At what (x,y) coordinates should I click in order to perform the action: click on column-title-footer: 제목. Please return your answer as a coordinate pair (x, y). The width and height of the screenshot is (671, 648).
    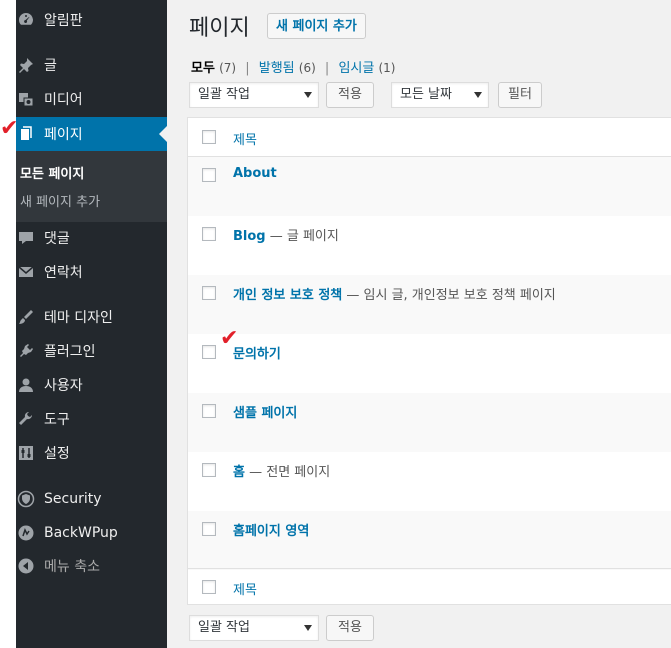
    Looking at the image, I should click on (245, 588).